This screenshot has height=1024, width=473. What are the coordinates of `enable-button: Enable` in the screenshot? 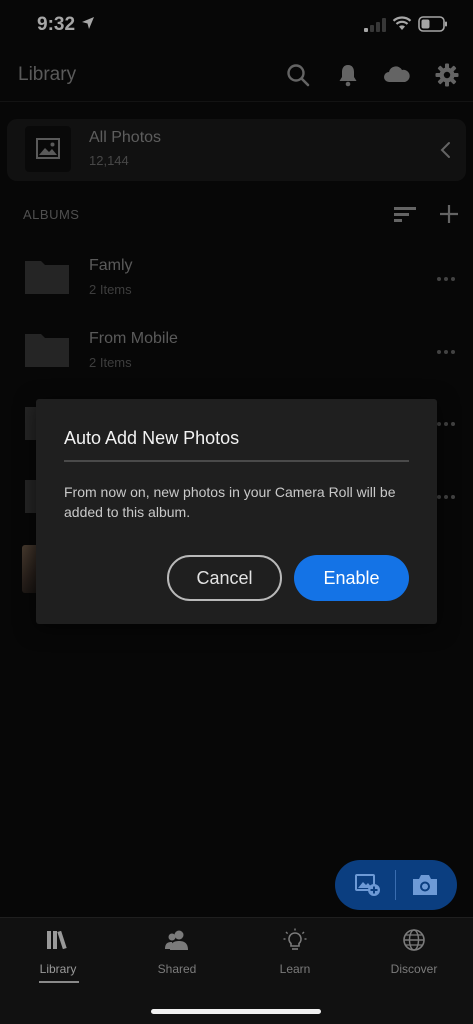 It's located at (351, 578).